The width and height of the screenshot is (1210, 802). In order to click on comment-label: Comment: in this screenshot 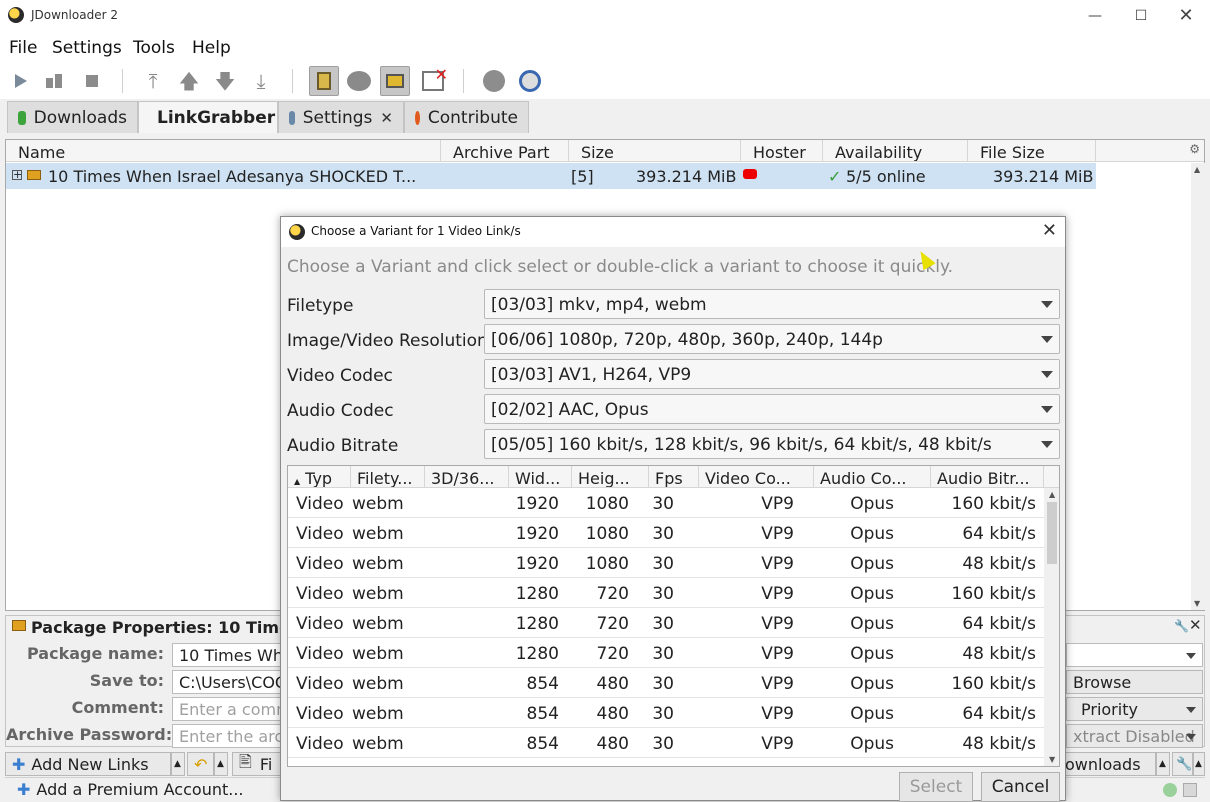, I will do `click(117, 707)`.